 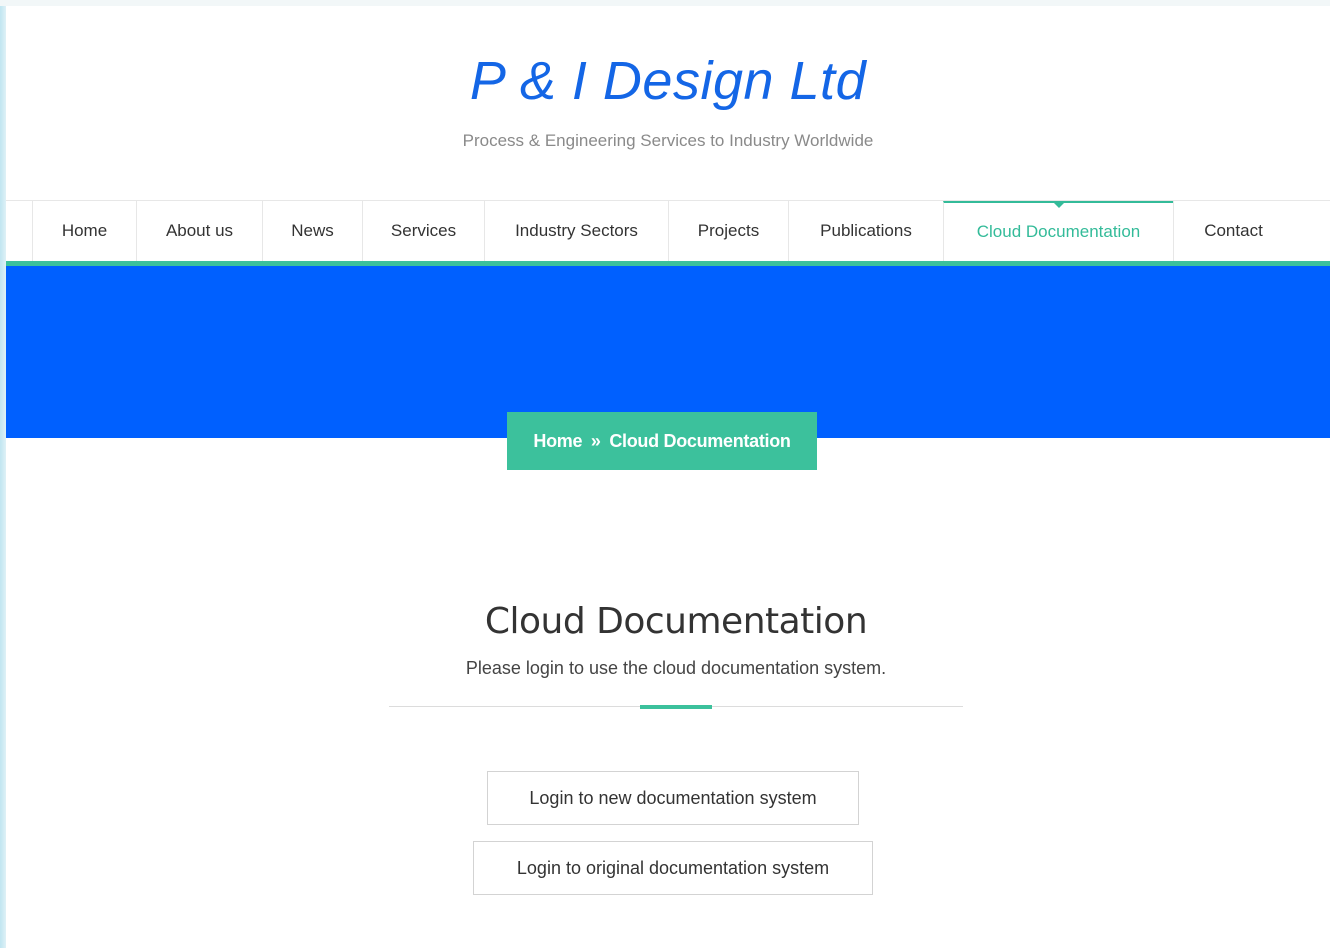 I want to click on breadcrumb-home-link: Home, so click(x=557, y=441).